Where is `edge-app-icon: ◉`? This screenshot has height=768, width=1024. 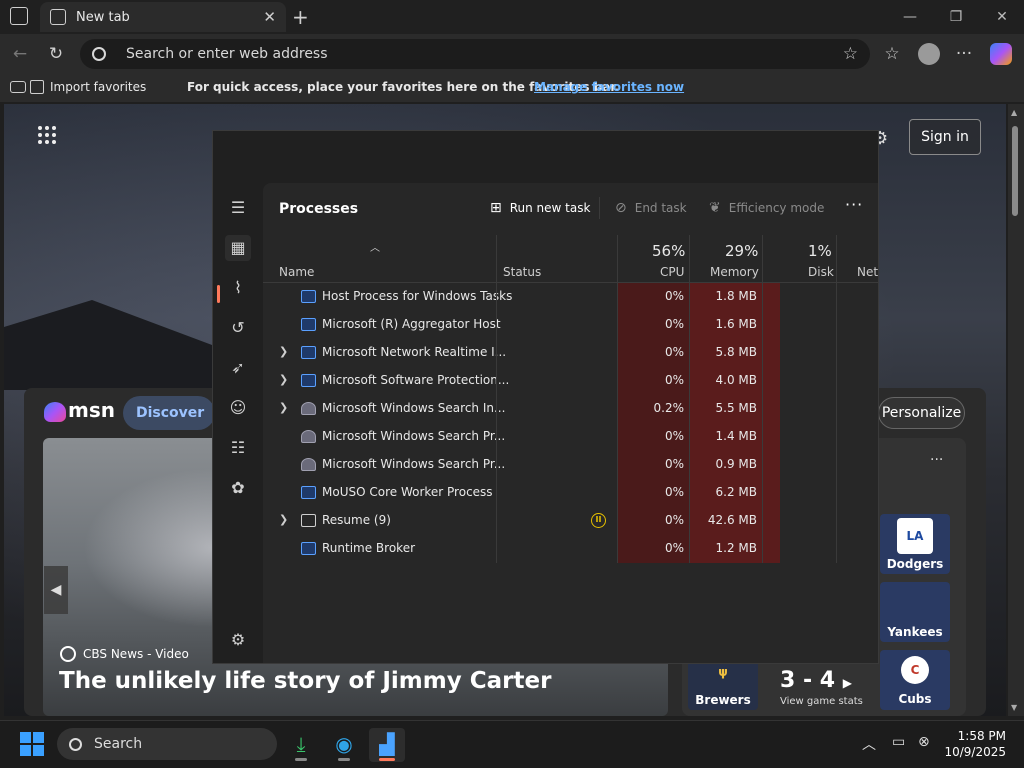 edge-app-icon: ◉ is located at coordinates (344, 745).